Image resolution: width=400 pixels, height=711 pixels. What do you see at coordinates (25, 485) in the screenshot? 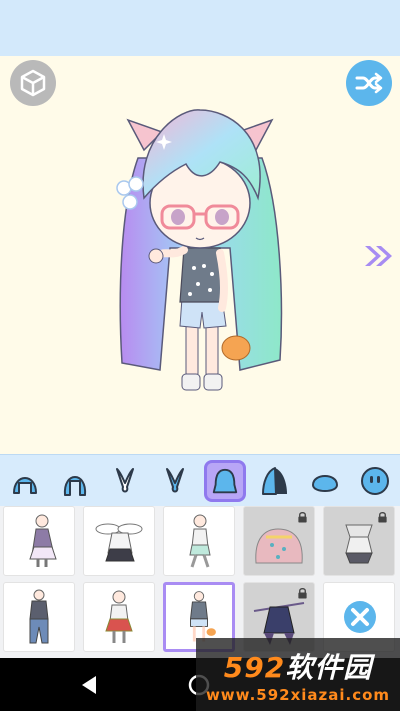
I see `back-hair-icon` at bounding box center [25, 485].